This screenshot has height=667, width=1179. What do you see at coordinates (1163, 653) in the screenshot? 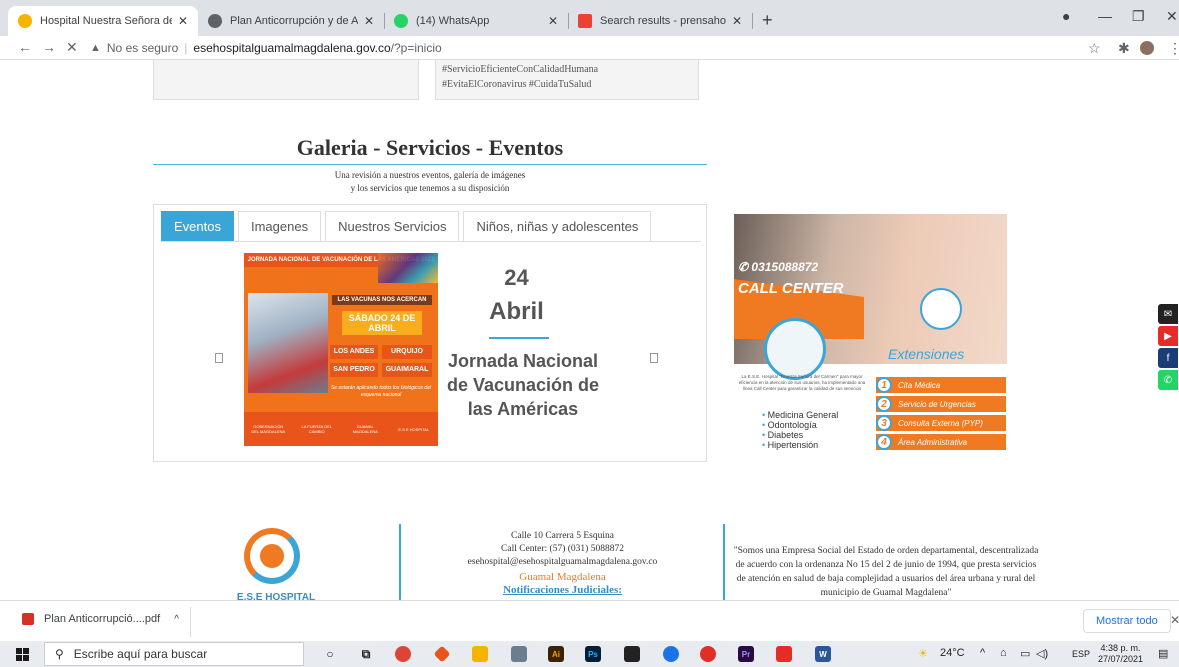
I see `notifications-icon: ▤` at bounding box center [1163, 653].